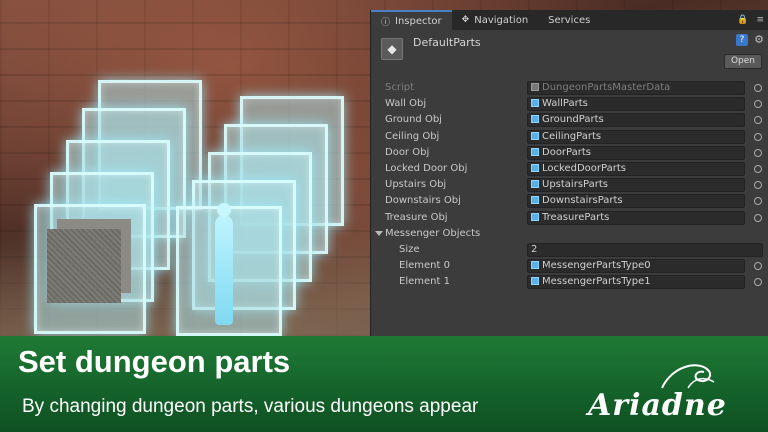 Image resolution: width=768 pixels, height=432 pixels. Describe the element at coordinates (407, 152) in the screenshot. I see `property-label: Door Obj` at that location.